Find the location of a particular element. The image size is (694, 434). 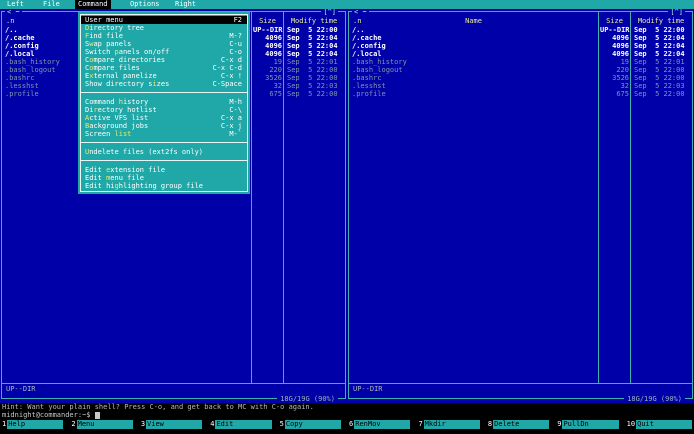

left-panel-titlebar: < ~ is located at coordinates (13, 12).